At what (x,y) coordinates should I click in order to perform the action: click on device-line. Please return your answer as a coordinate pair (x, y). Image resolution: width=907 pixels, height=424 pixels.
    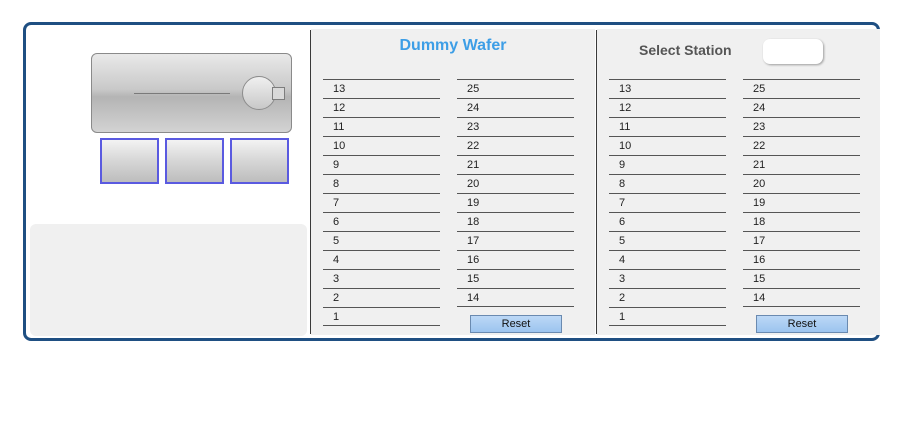
    Looking at the image, I should click on (182, 93).